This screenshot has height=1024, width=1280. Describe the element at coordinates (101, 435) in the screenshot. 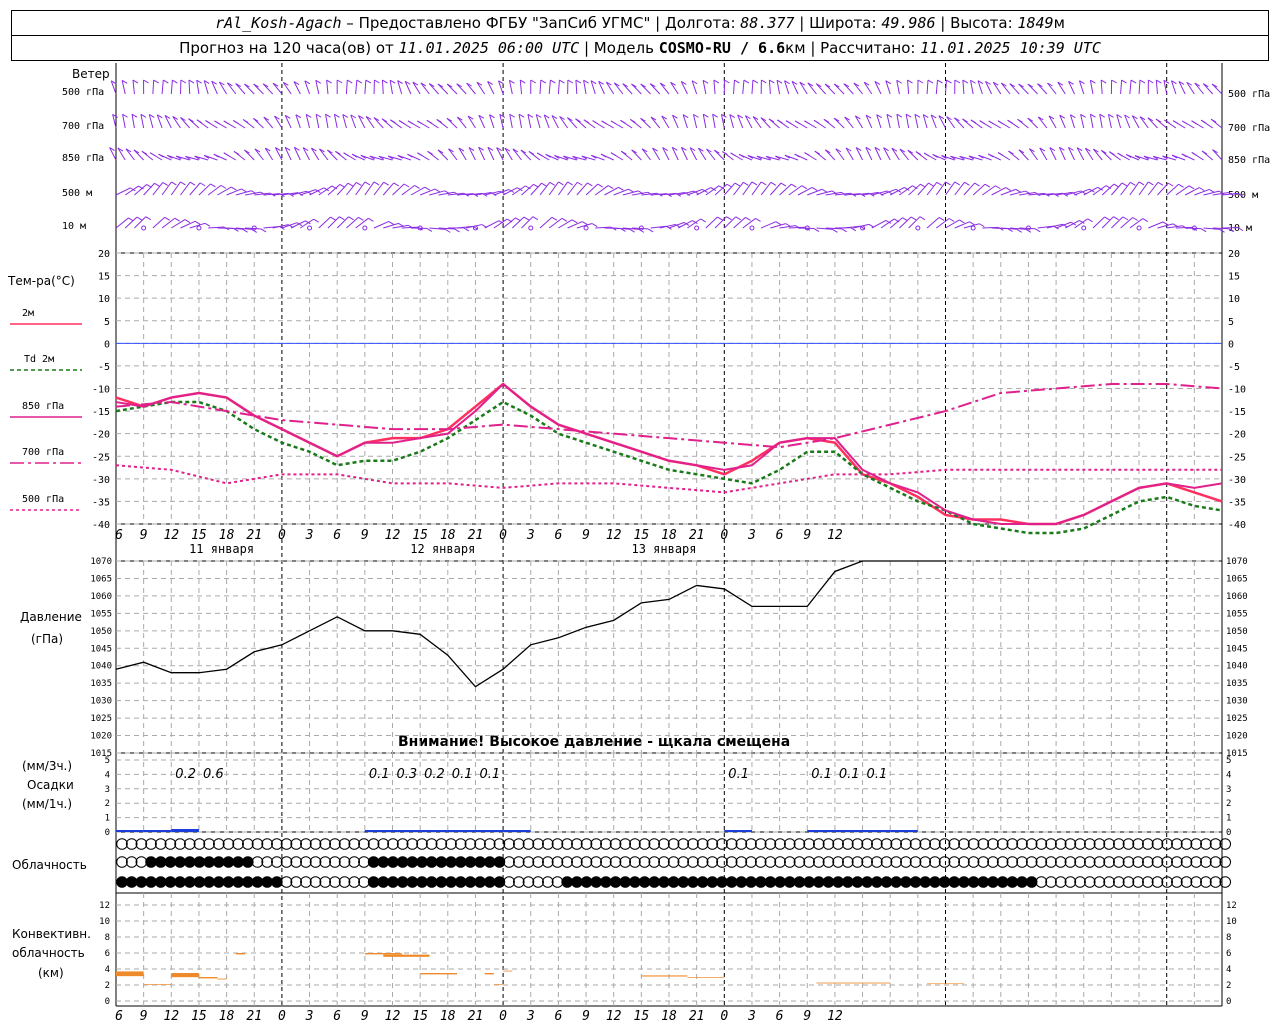

I see `temp-ytick: -20` at that location.